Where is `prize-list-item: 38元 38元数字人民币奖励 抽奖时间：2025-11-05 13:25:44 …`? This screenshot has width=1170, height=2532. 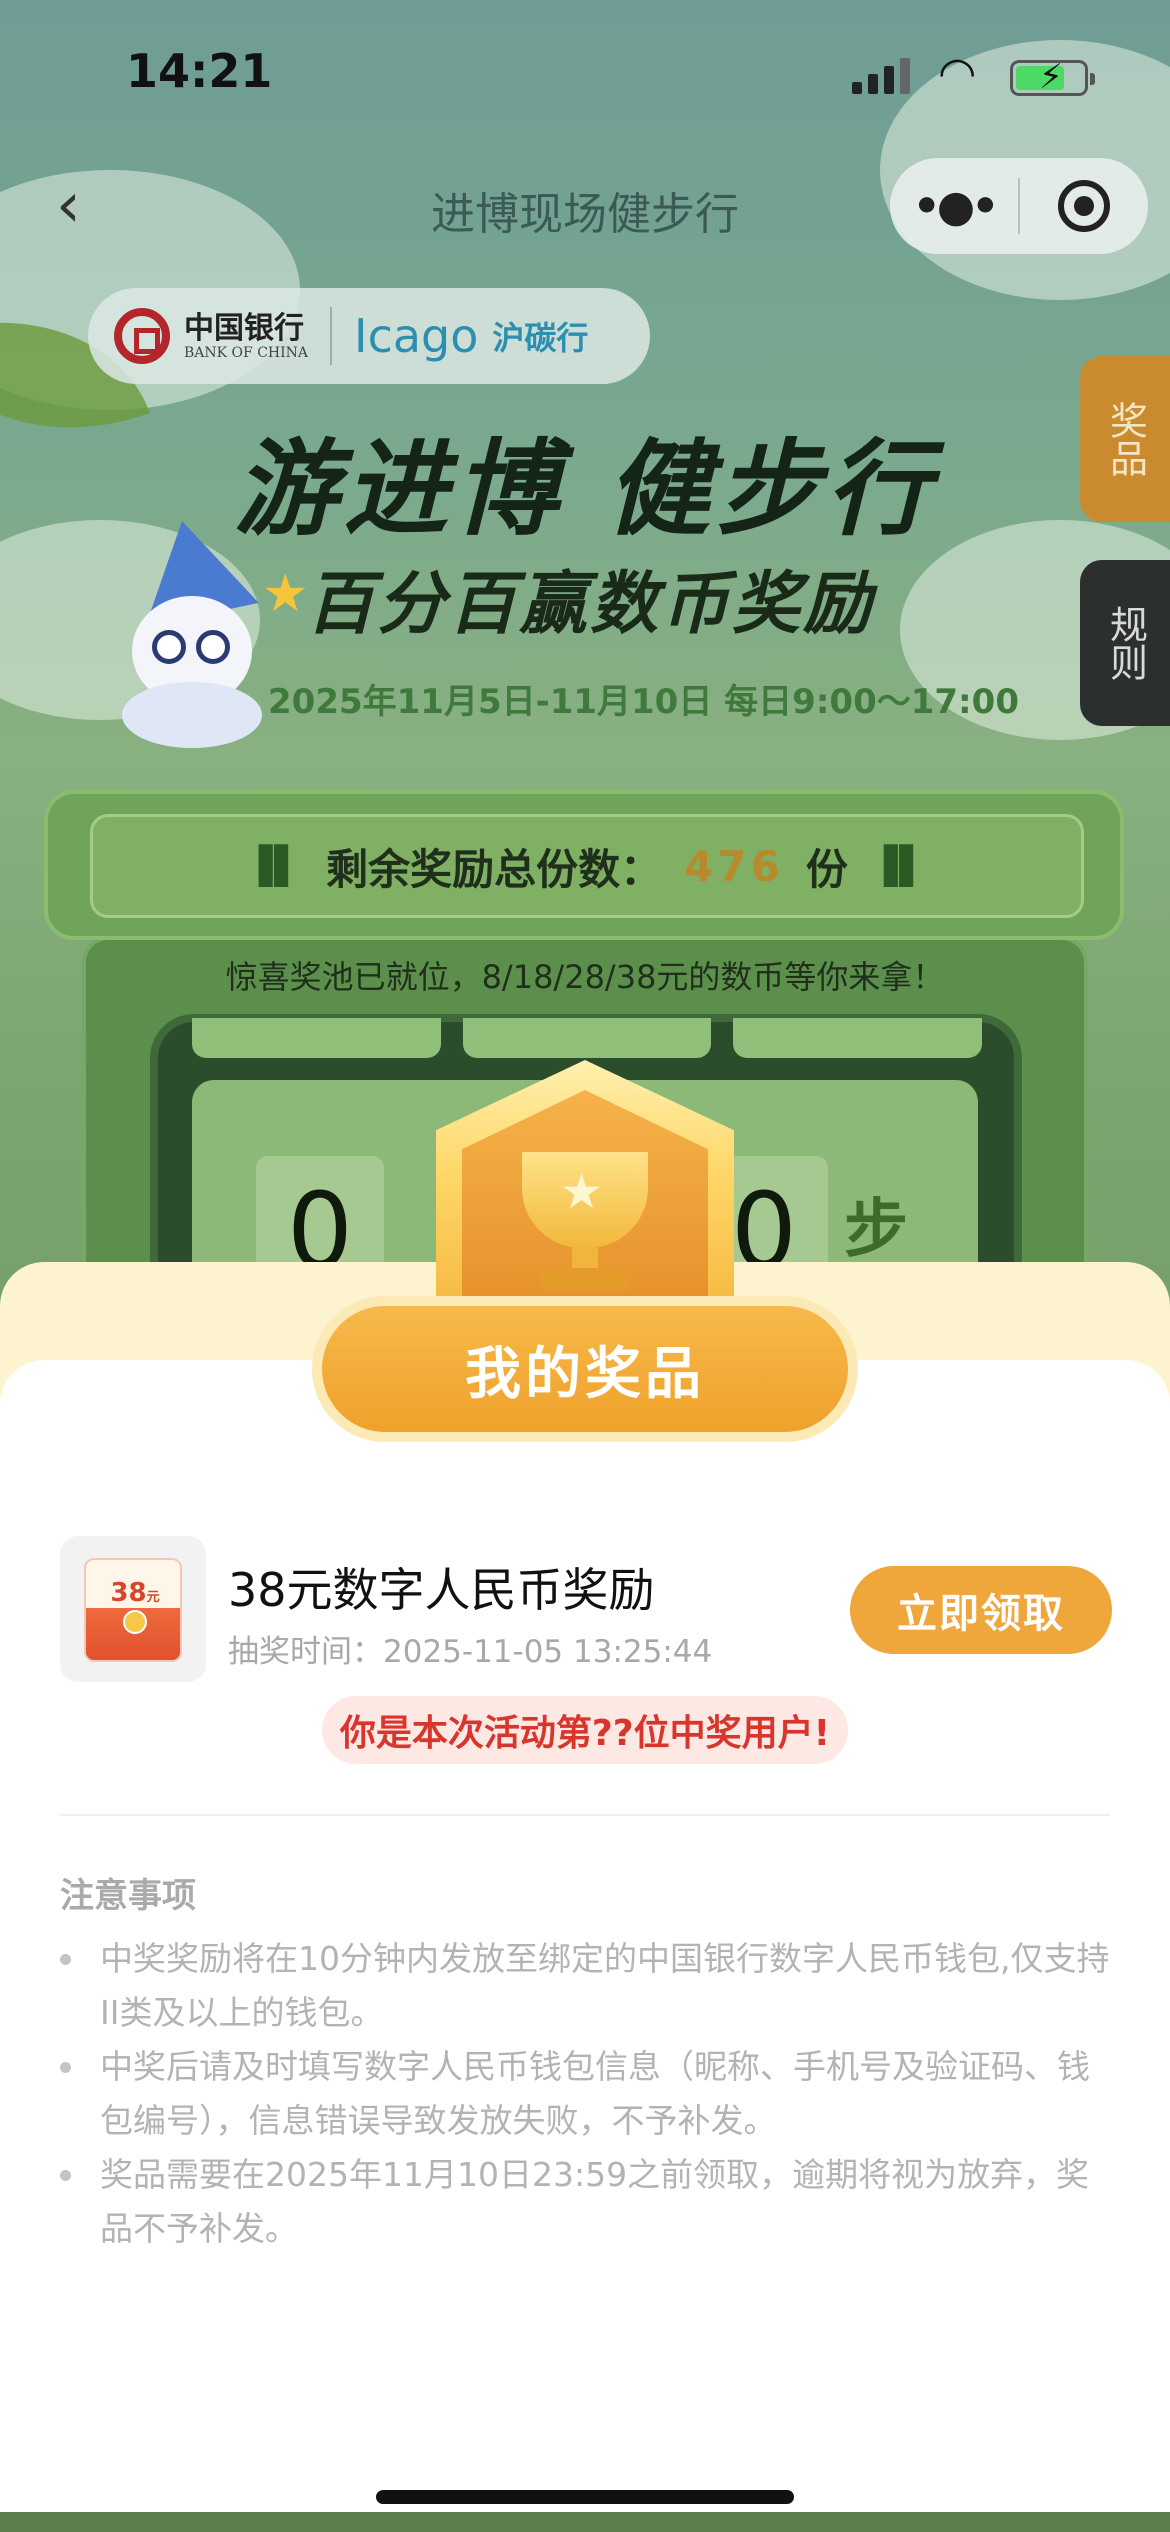 prize-list-item: 38元 38元数字人民币奖励 抽奖时间：2025-11-05 13:25:44 … is located at coordinates (586, 1611).